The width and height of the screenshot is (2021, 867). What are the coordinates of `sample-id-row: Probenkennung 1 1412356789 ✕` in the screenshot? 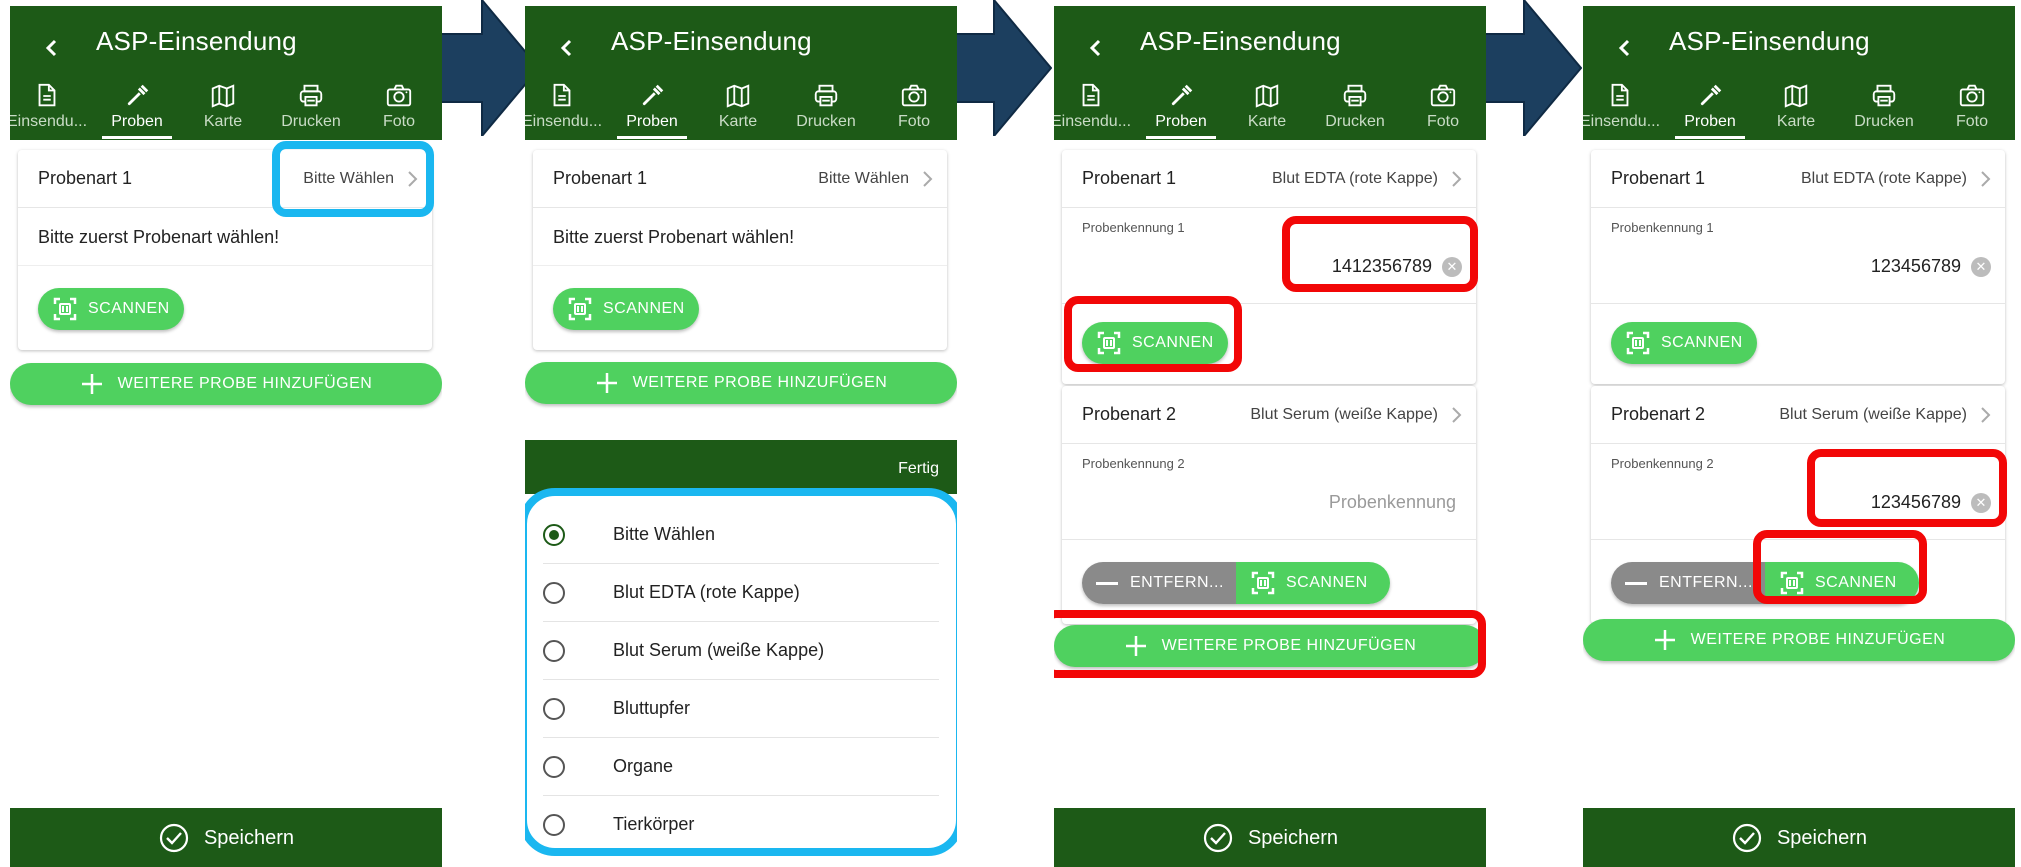 It's located at (1269, 256).